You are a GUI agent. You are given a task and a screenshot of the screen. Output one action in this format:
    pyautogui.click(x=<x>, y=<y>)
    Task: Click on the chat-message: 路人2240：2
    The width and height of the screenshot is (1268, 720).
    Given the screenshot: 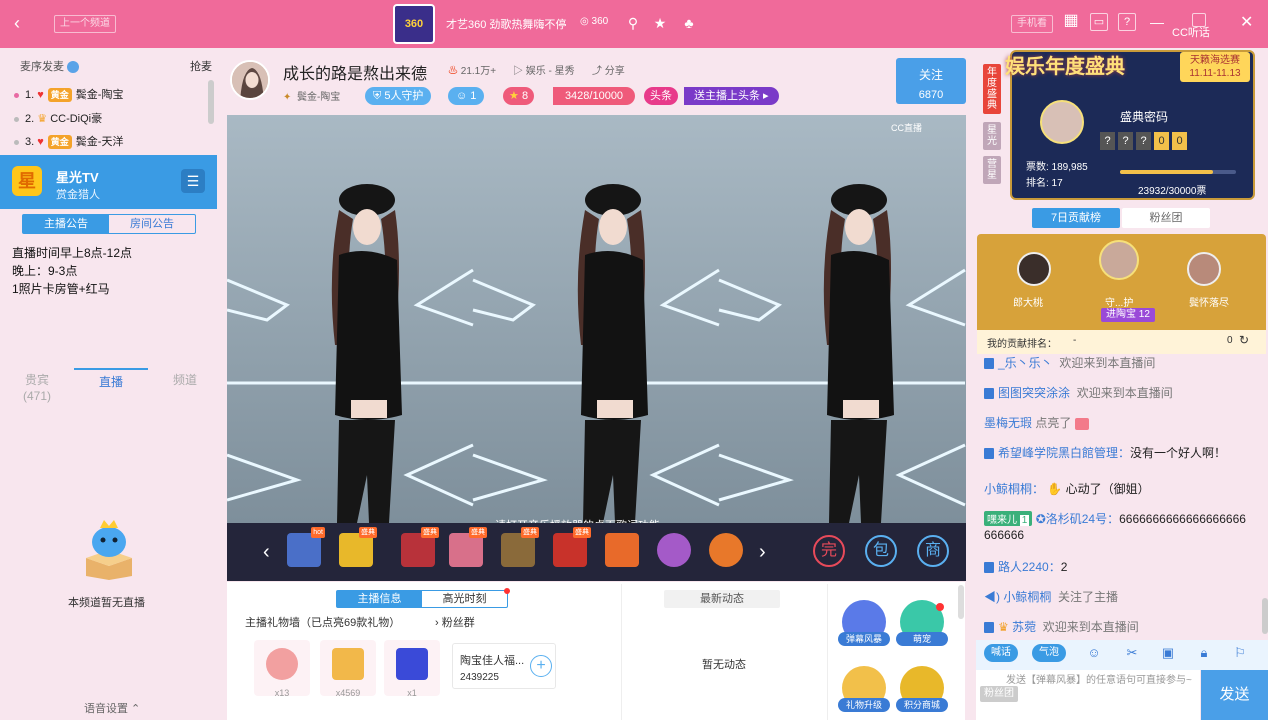 What is the action you would take?
    pyautogui.click(x=1025, y=566)
    